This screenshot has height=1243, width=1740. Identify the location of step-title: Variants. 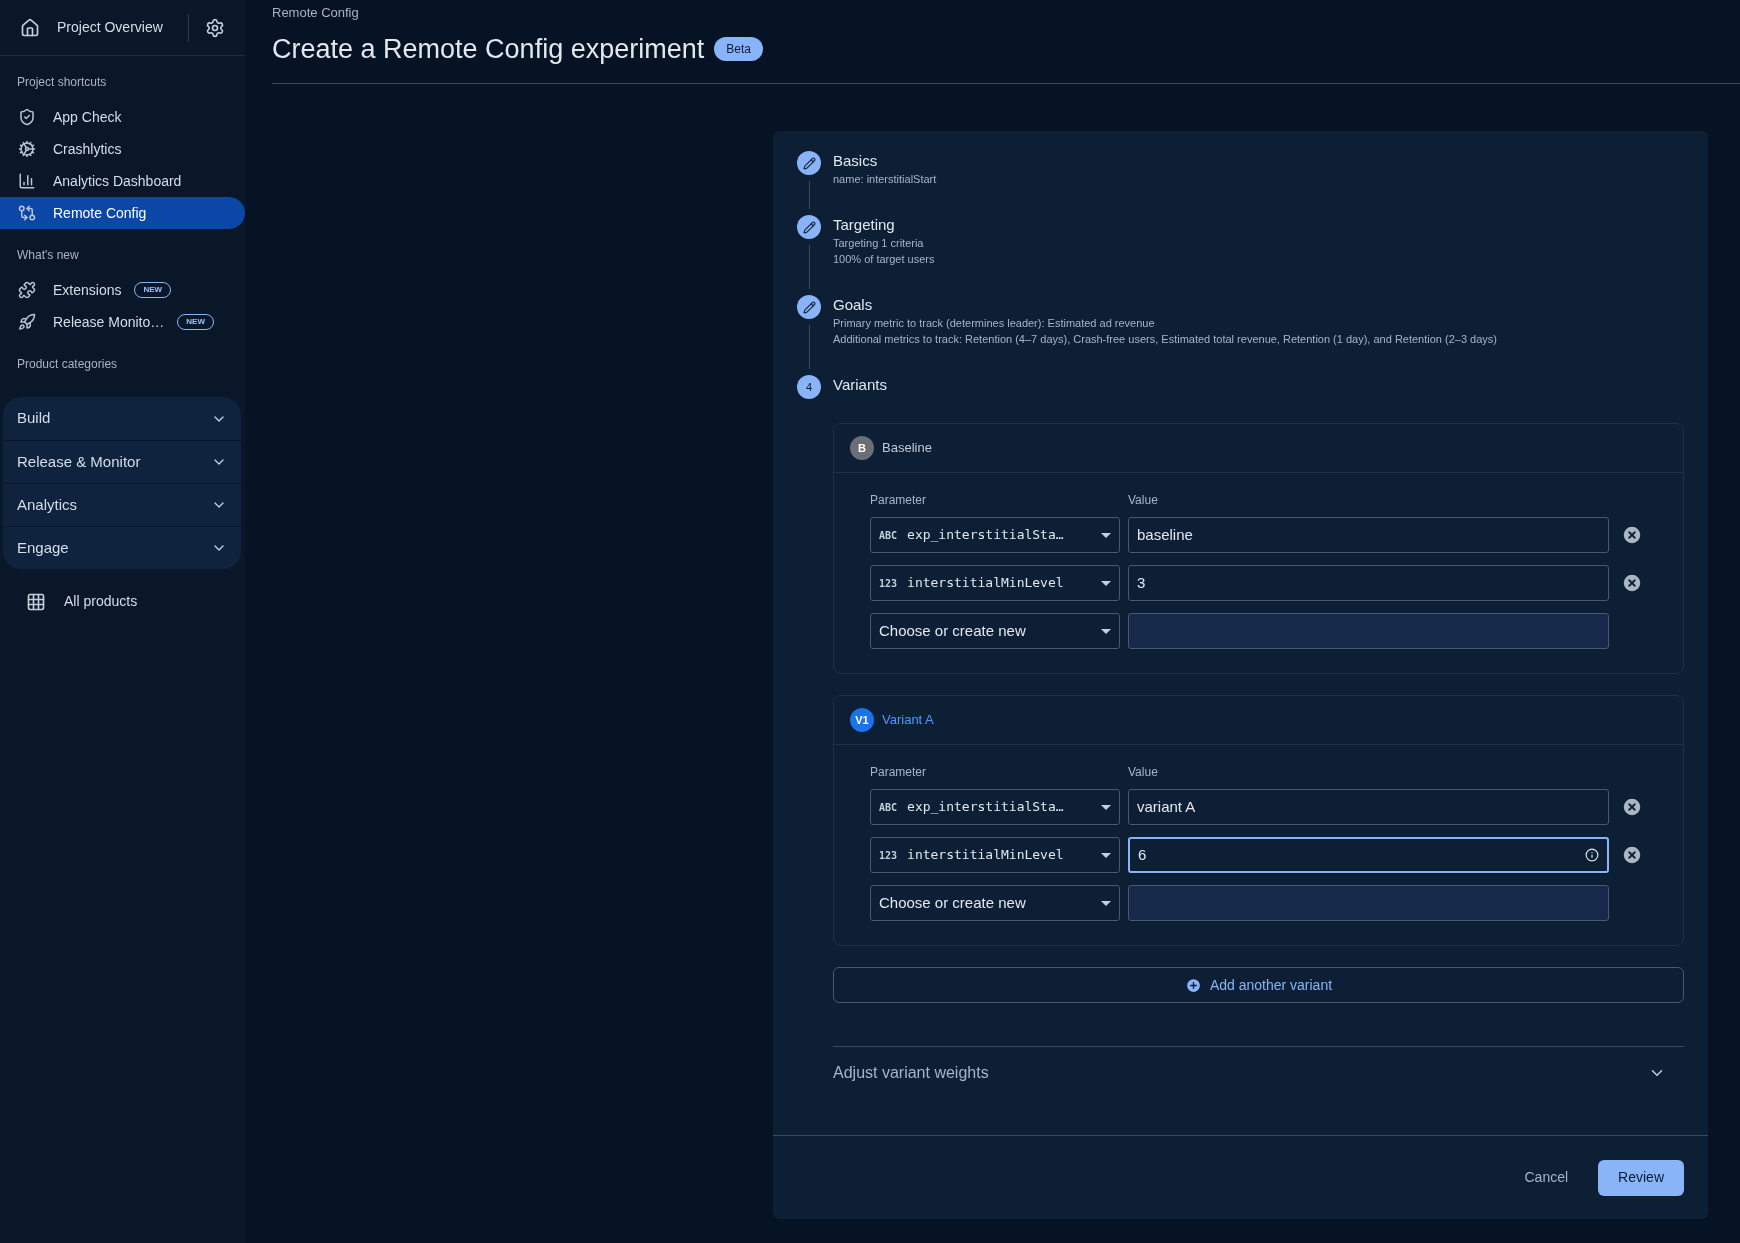
(860, 385).